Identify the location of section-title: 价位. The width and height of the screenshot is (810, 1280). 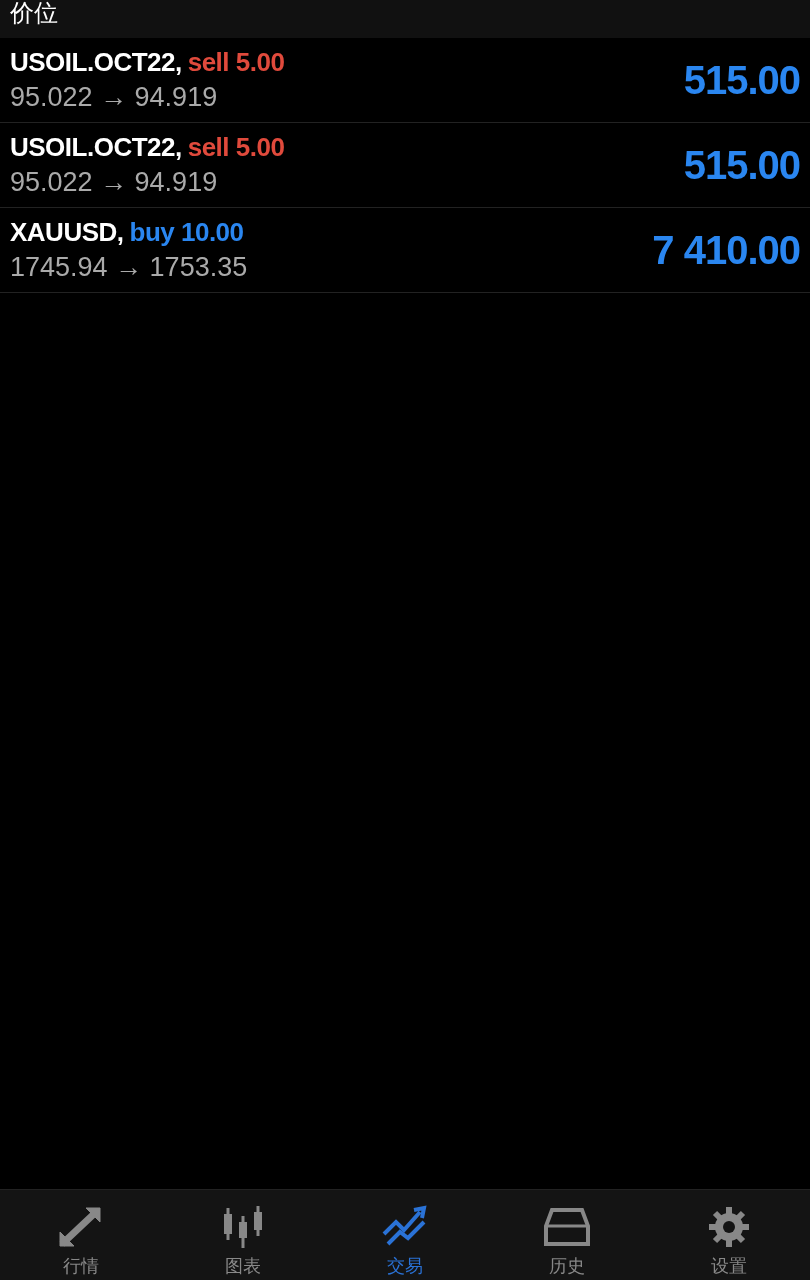
(34, 14).